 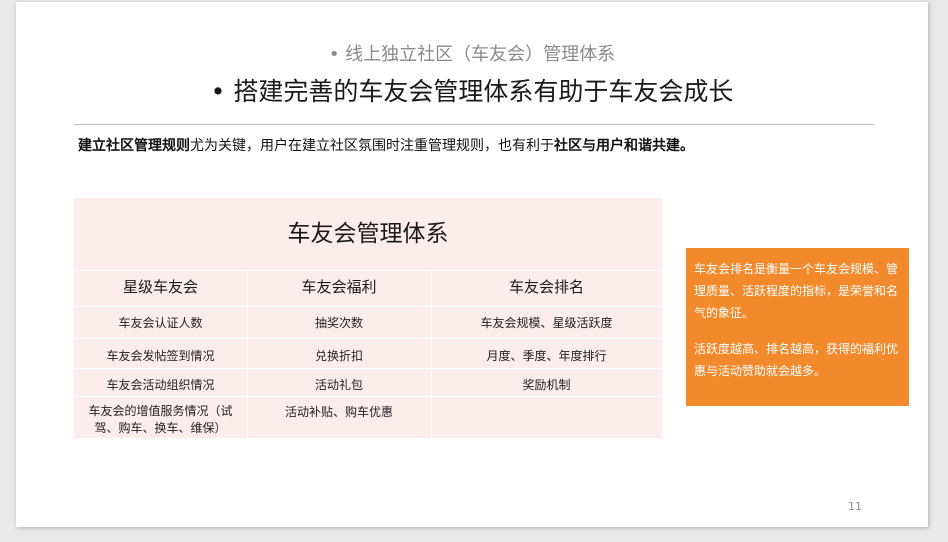 I want to click on table-cell: 抽奖次数, so click(x=338, y=323).